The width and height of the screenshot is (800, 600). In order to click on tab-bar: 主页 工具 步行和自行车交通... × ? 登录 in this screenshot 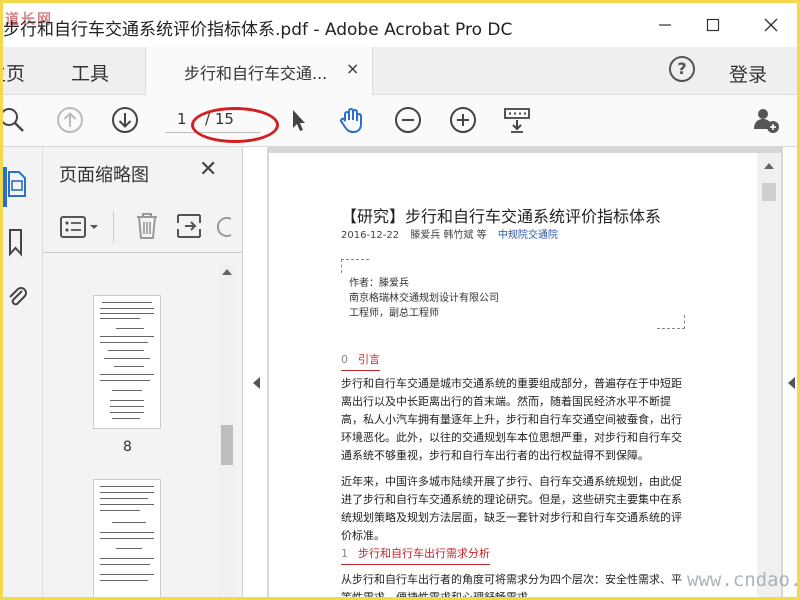, I will do `click(400, 71)`.